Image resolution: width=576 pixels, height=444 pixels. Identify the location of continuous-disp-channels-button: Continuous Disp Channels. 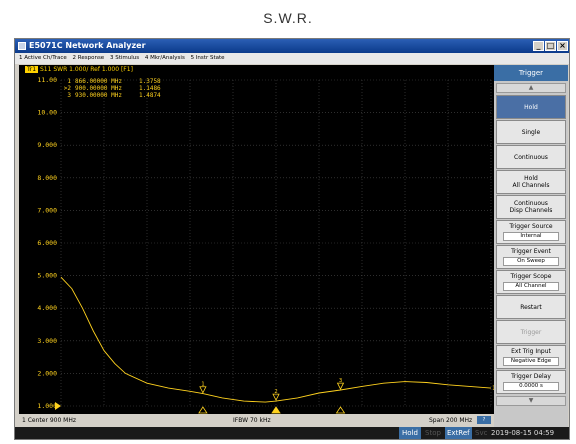
(531, 207).